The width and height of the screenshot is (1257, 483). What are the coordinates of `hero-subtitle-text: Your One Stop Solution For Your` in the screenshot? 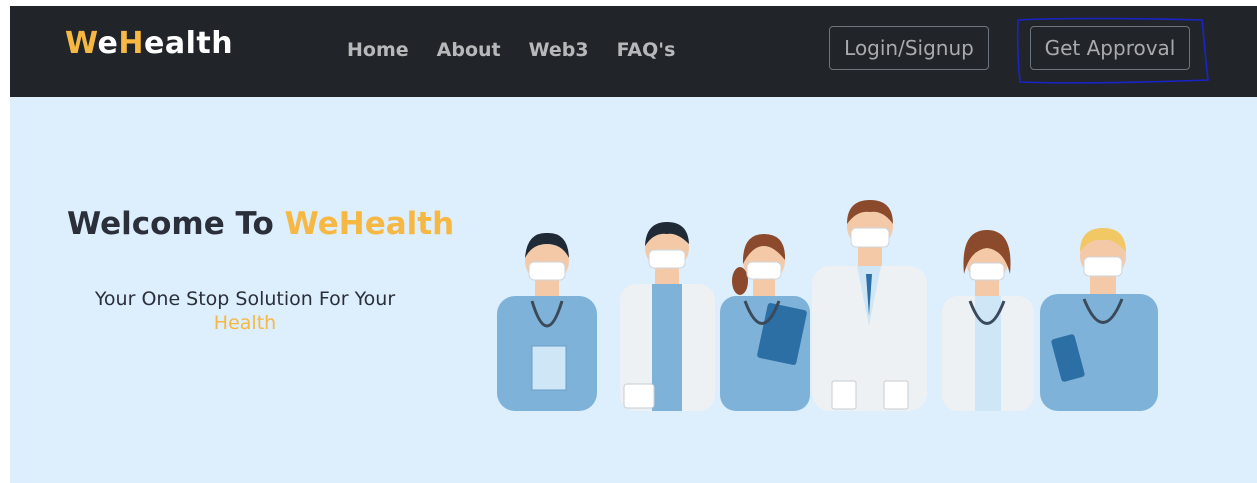 It's located at (245, 299).